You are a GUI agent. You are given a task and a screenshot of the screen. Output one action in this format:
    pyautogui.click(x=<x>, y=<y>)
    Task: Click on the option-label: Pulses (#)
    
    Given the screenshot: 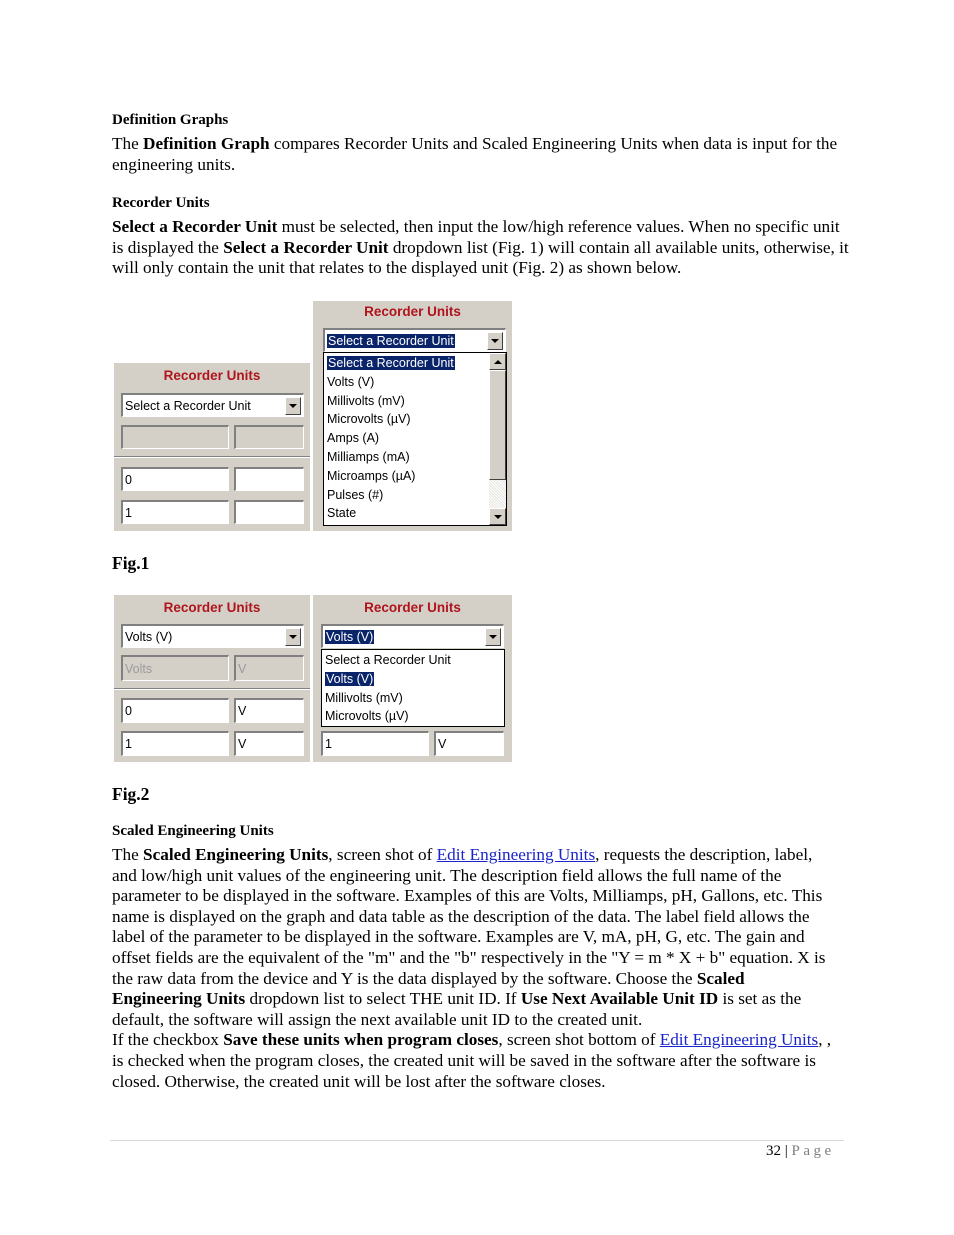 What is the action you would take?
    pyautogui.click(x=355, y=494)
    